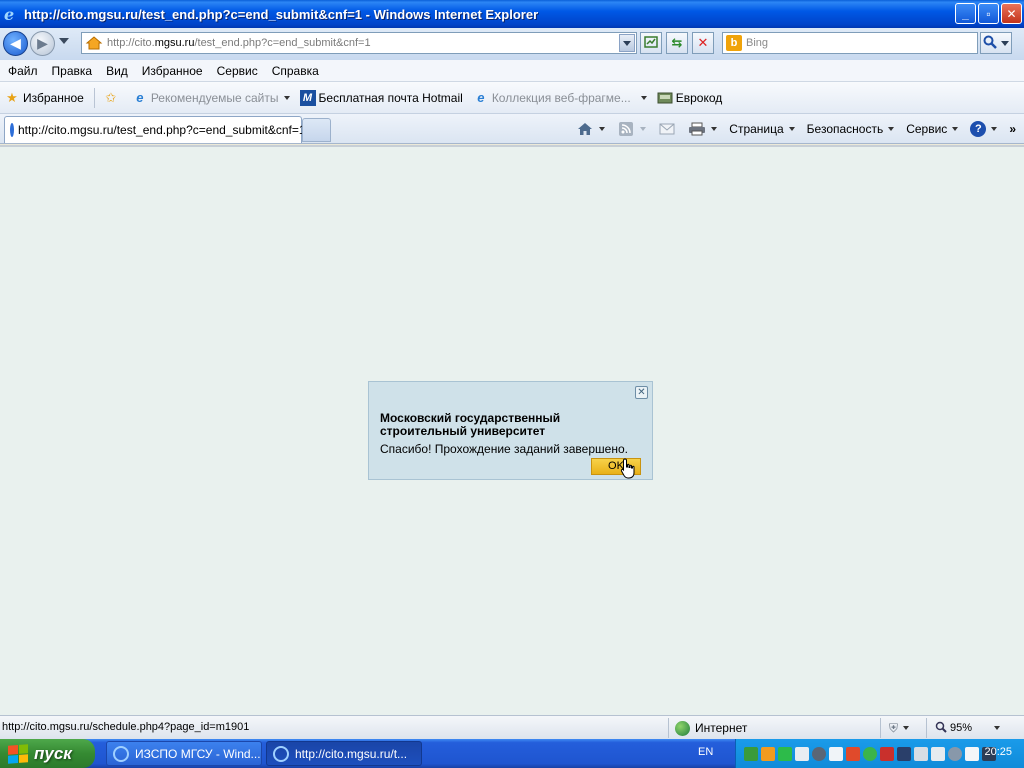  What do you see at coordinates (1005, 43) in the screenshot?
I see `search-options-chevron-icon` at bounding box center [1005, 43].